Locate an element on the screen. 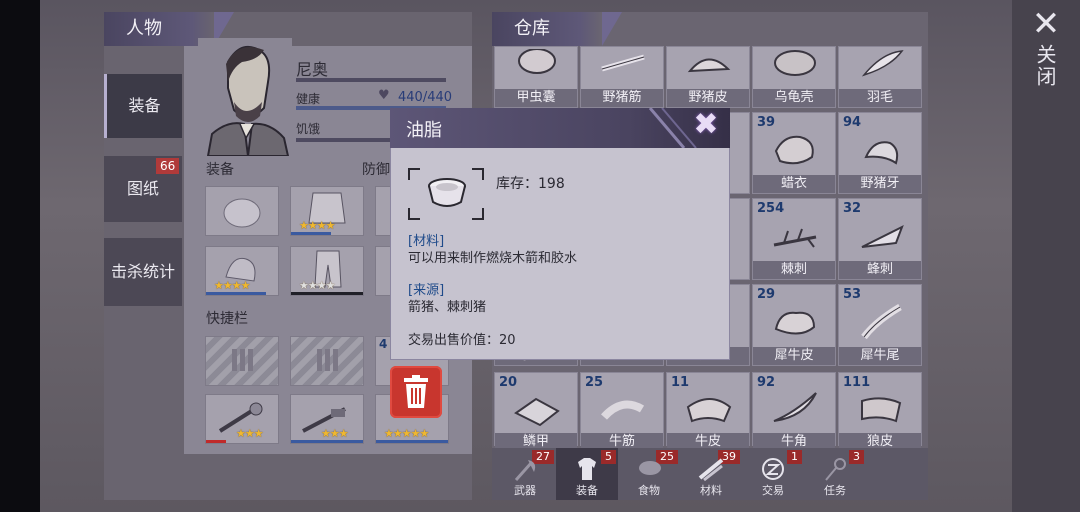 This screenshot has height=512, width=1080. close-button-label: 关闭 is located at coordinates (1045, 66).